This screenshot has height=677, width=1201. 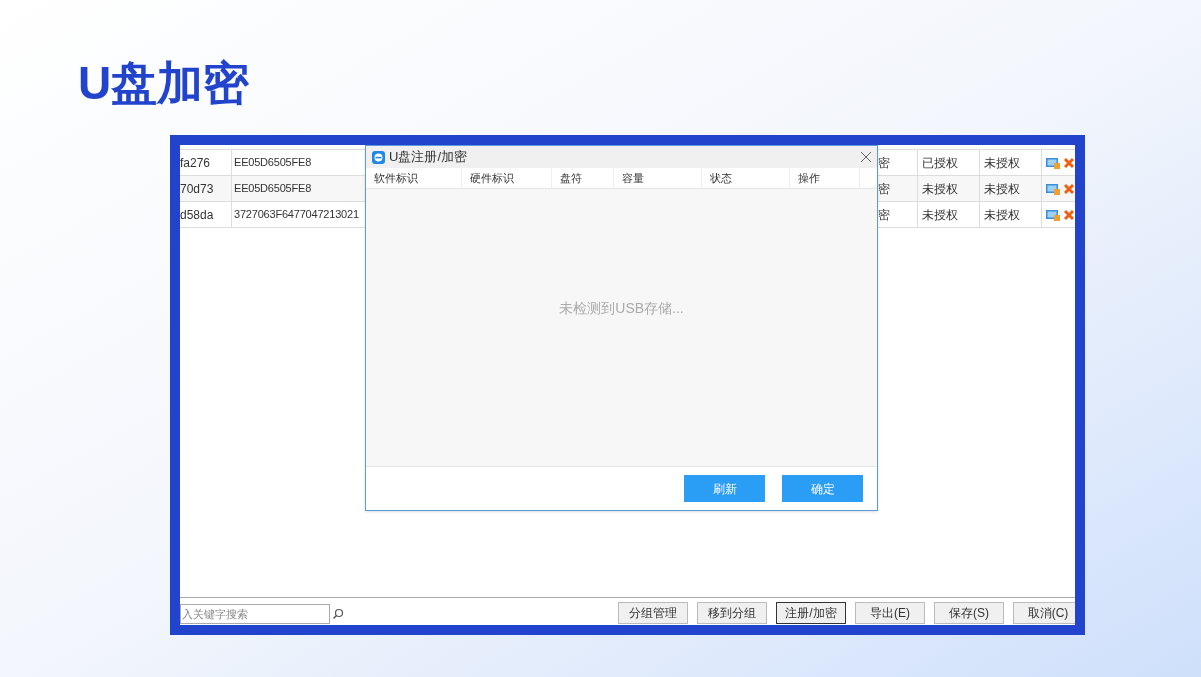 I want to click on table-cell: d58da, so click(x=206, y=214).